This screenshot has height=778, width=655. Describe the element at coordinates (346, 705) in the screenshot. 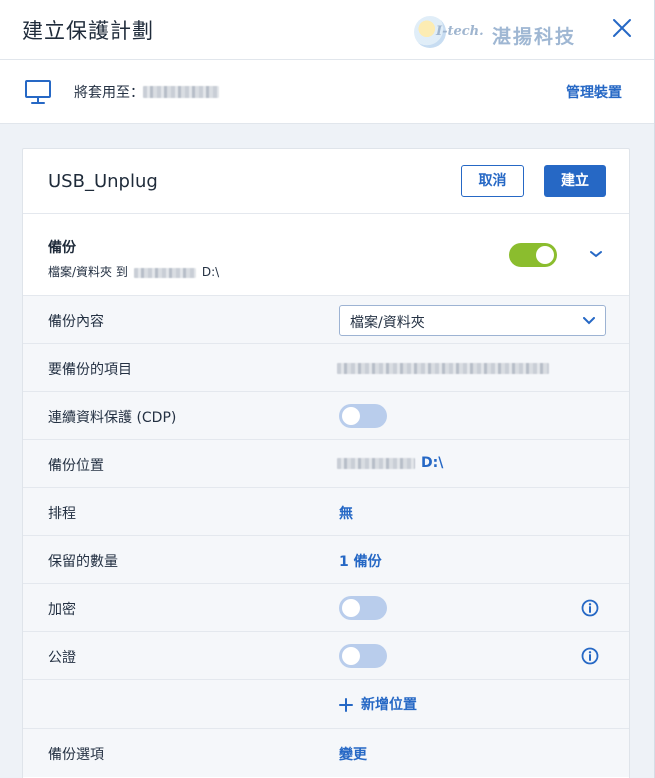

I see `plus-icon` at that location.